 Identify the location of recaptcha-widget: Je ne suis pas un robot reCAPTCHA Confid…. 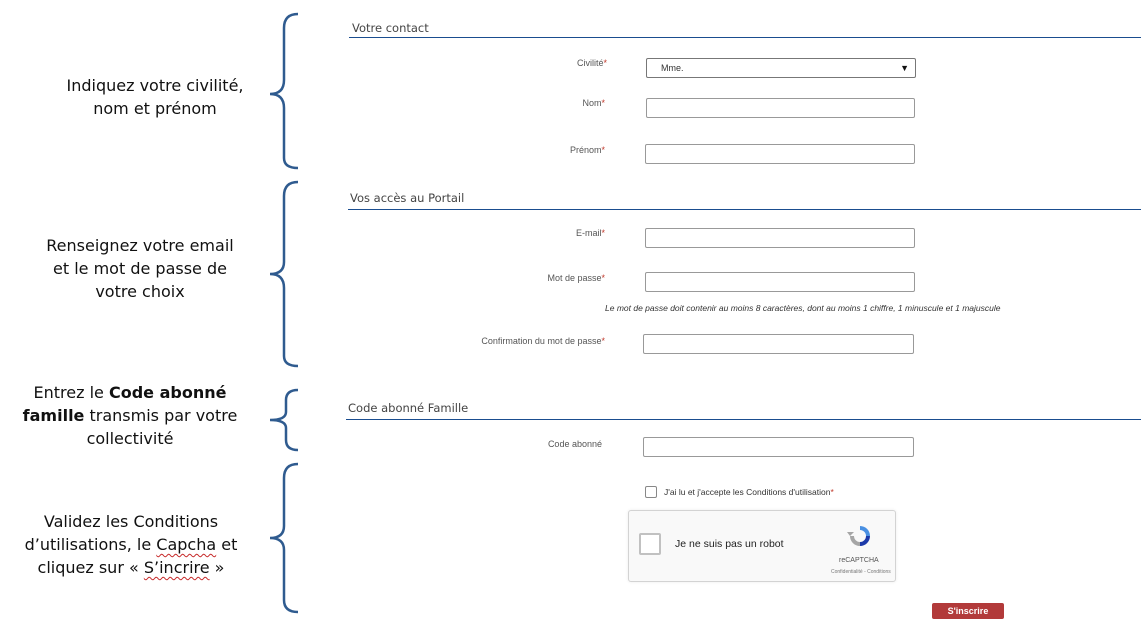
(762, 546).